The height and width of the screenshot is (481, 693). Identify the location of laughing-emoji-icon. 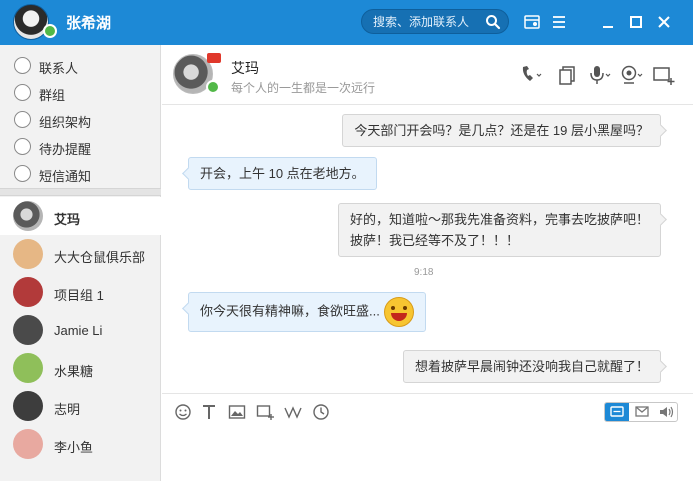
(398, 312).